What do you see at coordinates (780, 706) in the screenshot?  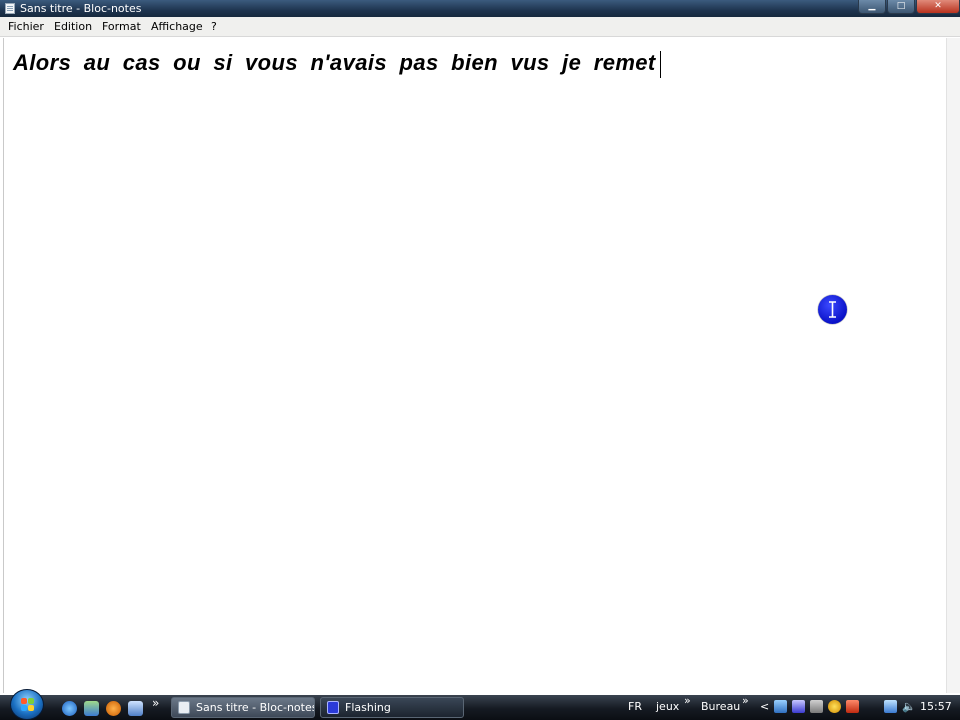 I see `network-icon` at bounding box center [780, 706].